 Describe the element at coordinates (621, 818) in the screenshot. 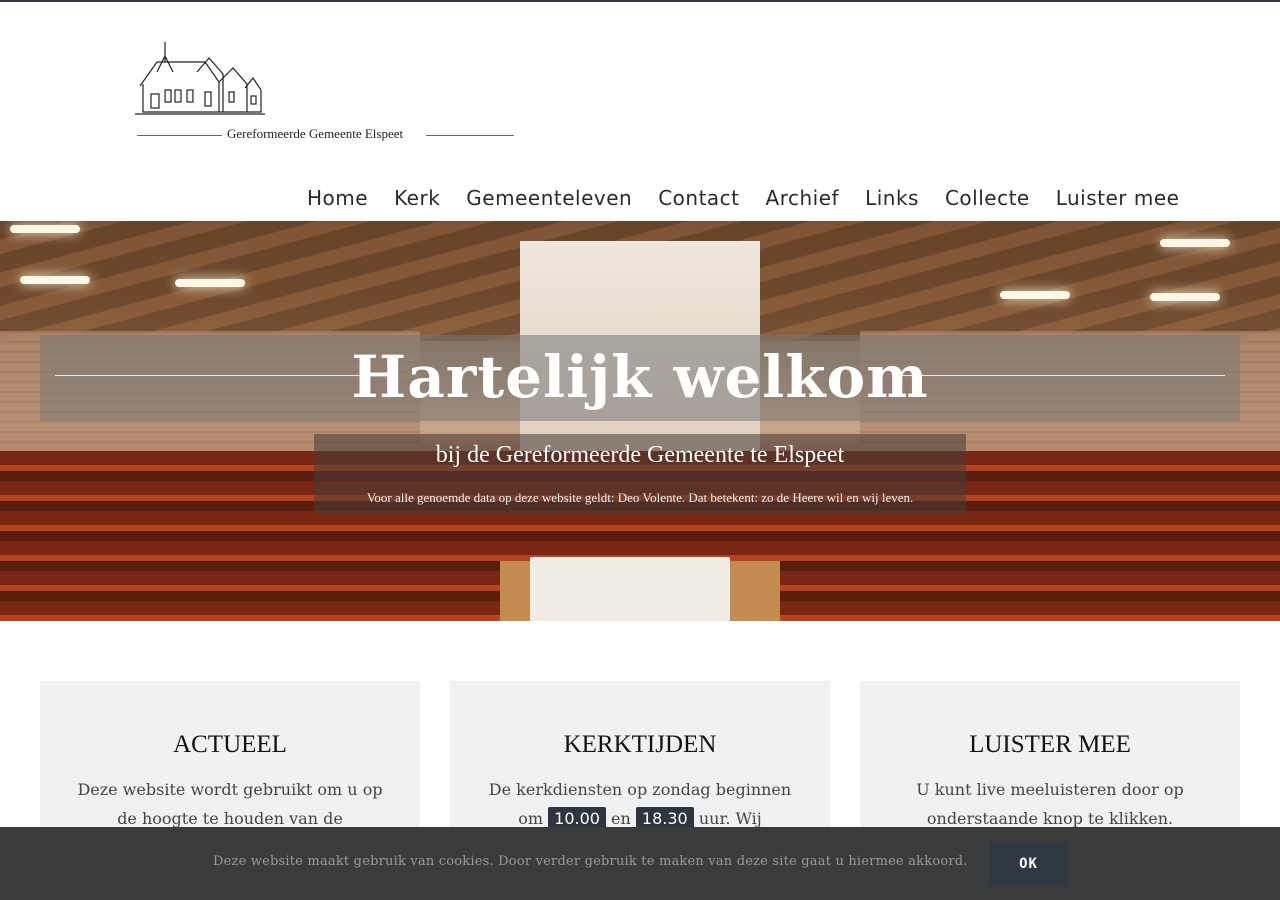

I see `card-text-mid: en` at that location.